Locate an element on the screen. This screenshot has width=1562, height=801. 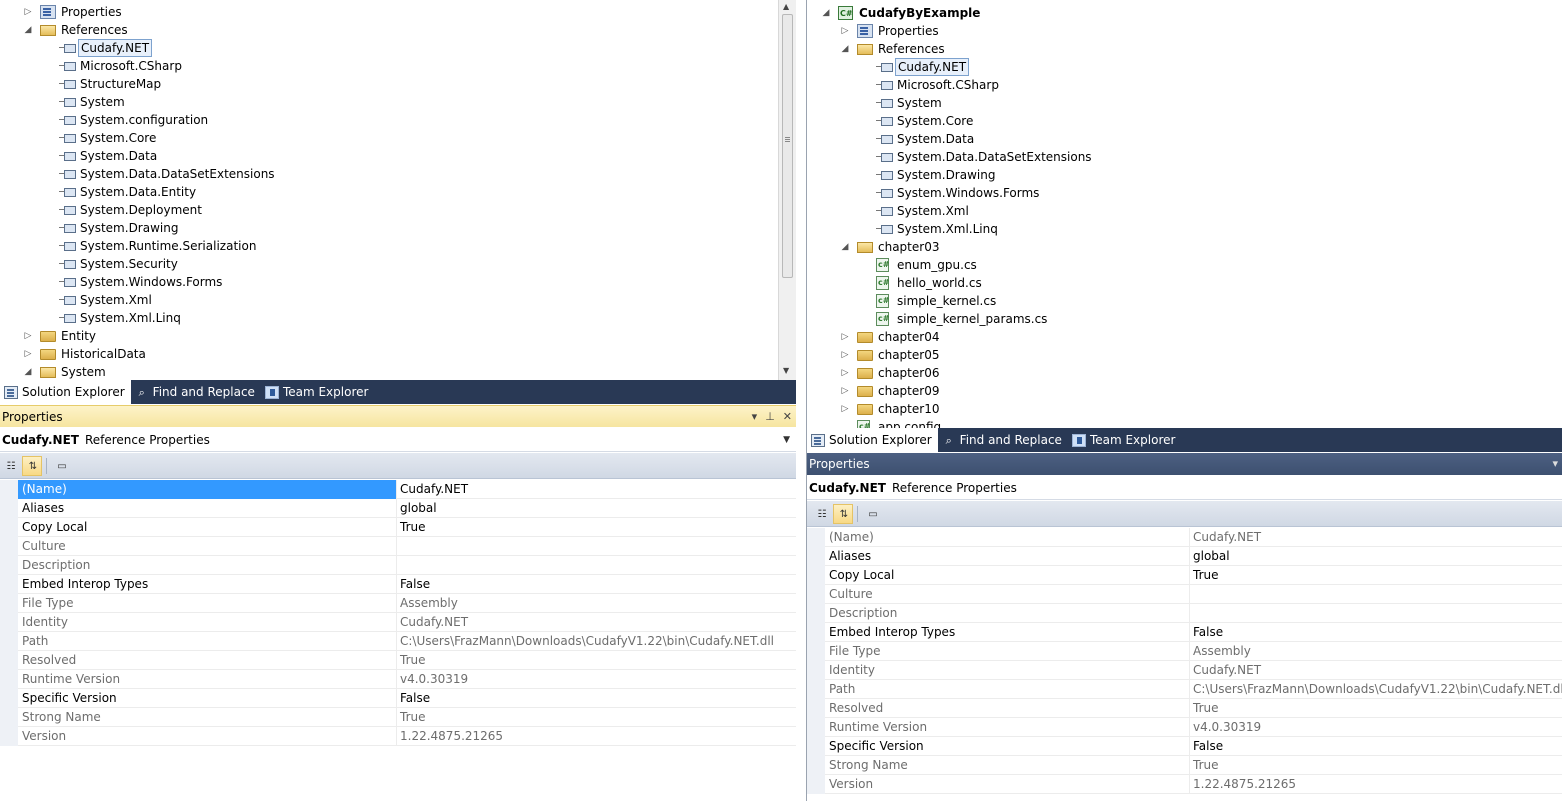
tree-item: System.Runtime.Serialization is located at coordinates (389, 246).